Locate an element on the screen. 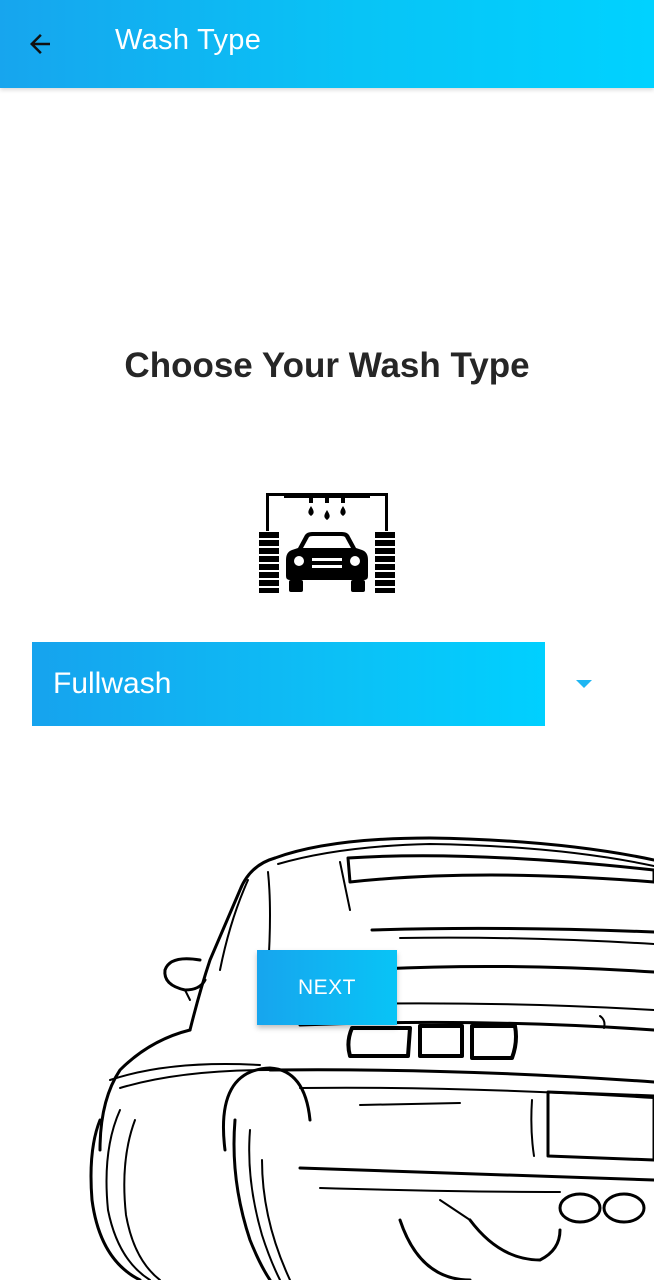  car-wash-icon is located at coordinates (327, 543).